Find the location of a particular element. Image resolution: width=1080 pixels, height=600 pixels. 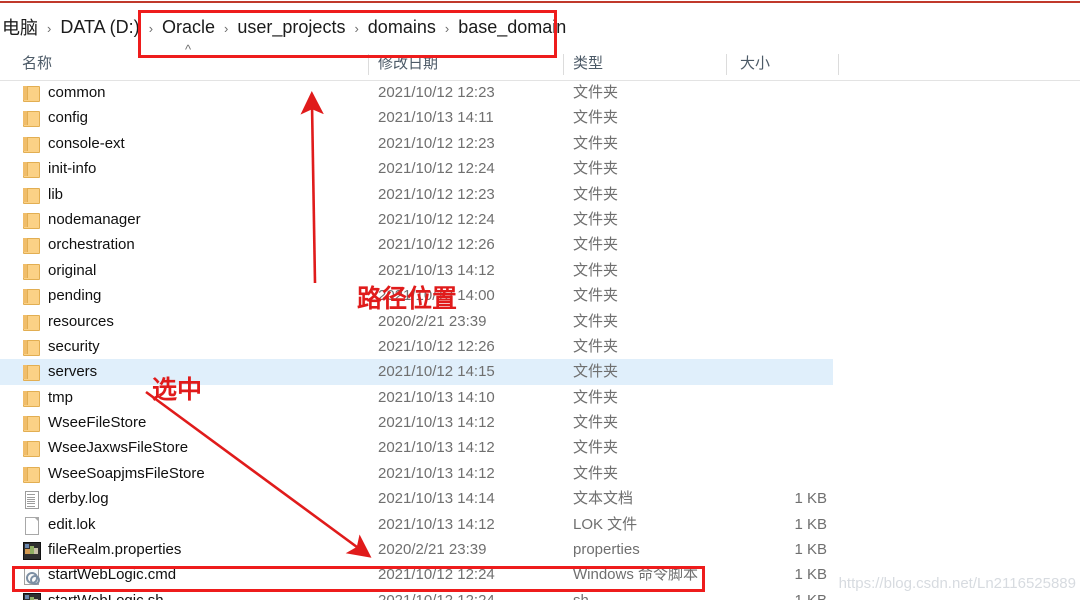

top-red-rule is located at coordinates (540, 2).